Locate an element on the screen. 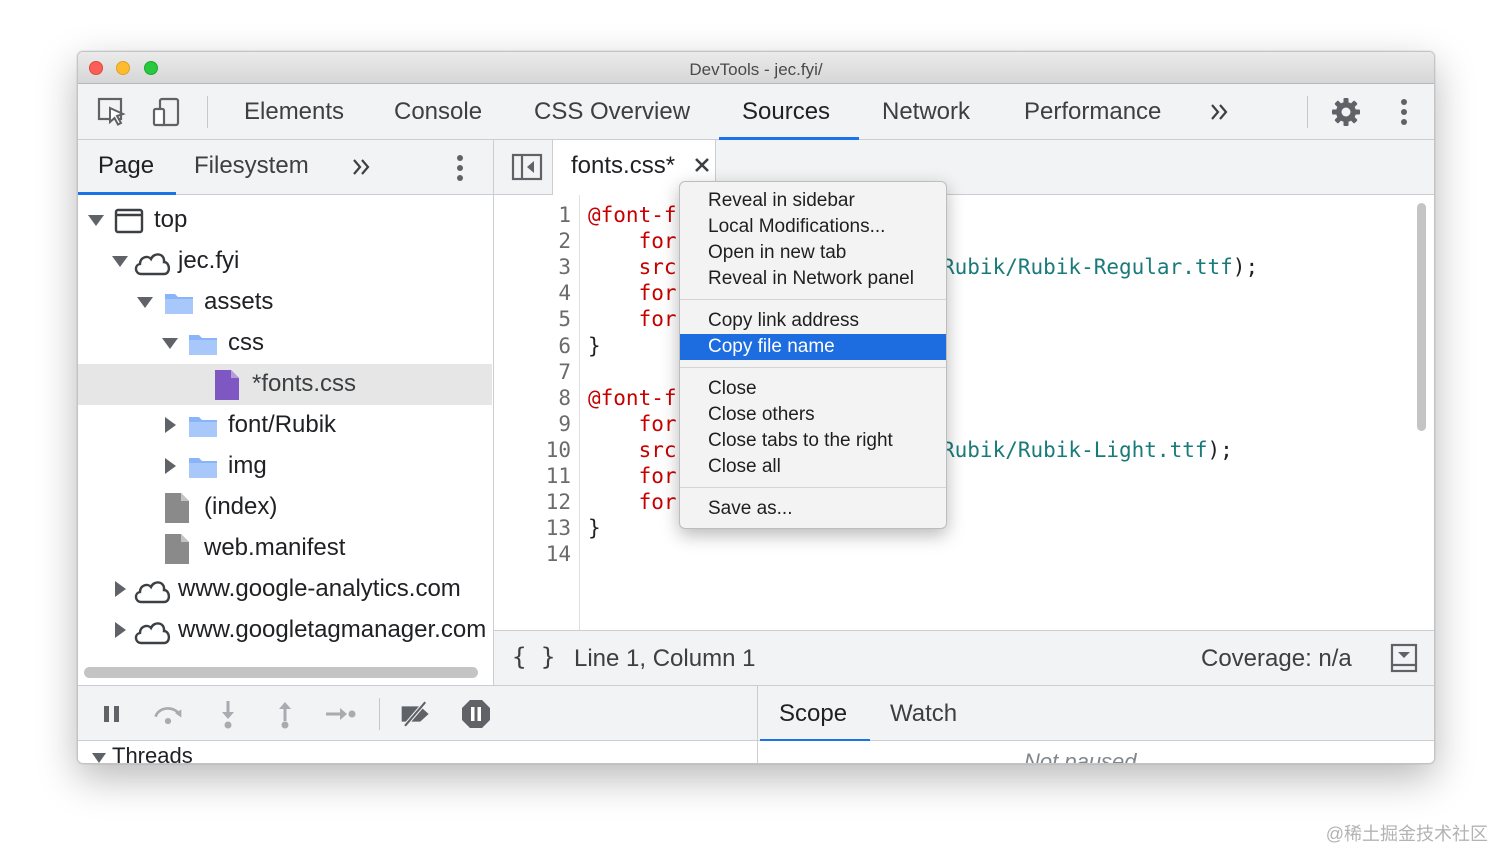 This screenshot has width=1512, height=866. line-number: 9 is located at coordinates (551, 424).